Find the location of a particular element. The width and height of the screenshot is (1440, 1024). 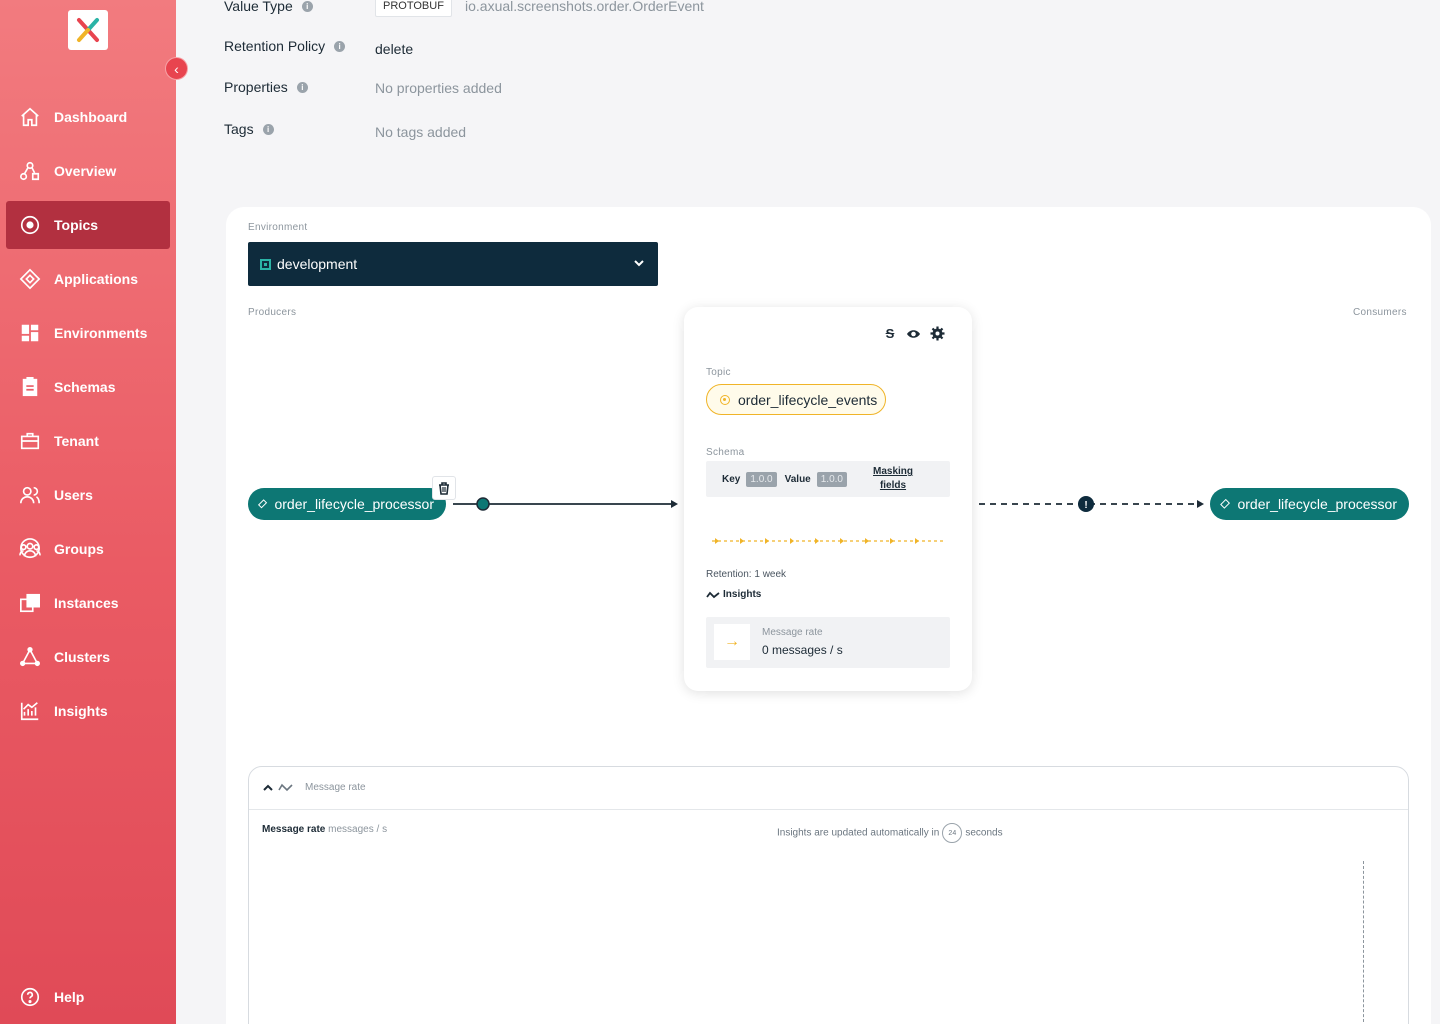

topic-name: order_lifecycle_events is located at coordinates (808, 399).